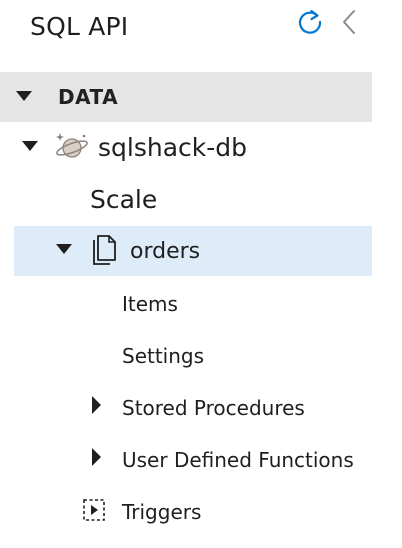 This screenshot has width=402, height=548. I want to click on refresh-icon, so click(310, 22).